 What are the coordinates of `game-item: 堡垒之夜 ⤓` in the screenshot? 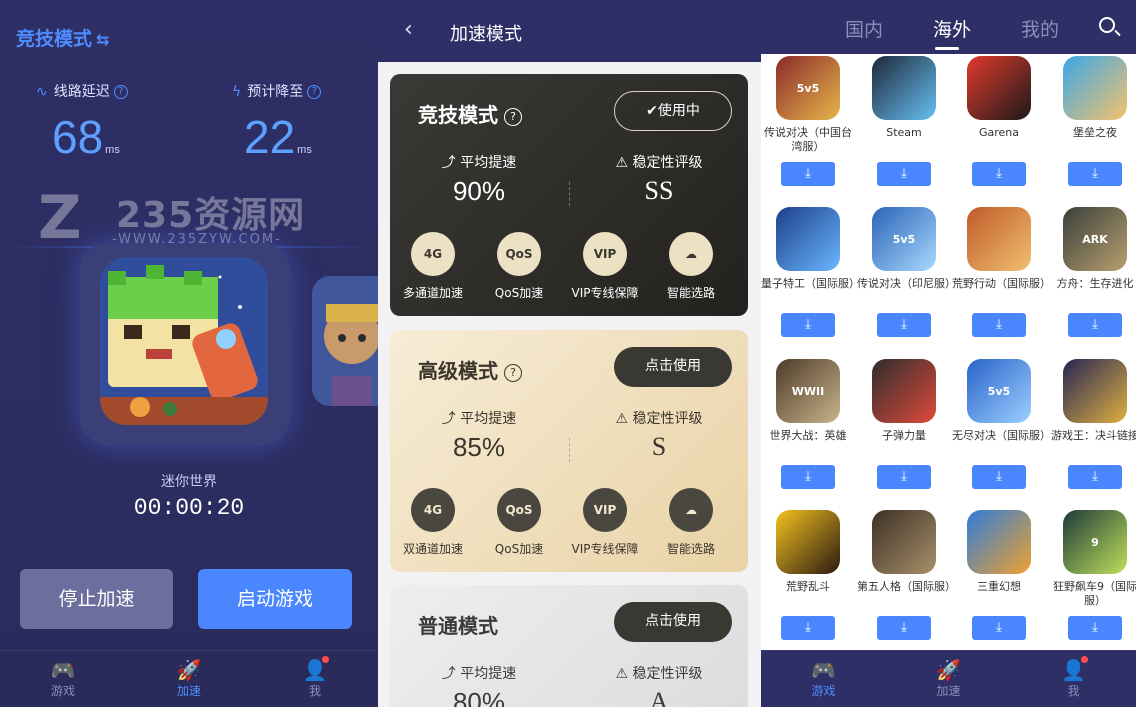 It's located at (1092, 121).